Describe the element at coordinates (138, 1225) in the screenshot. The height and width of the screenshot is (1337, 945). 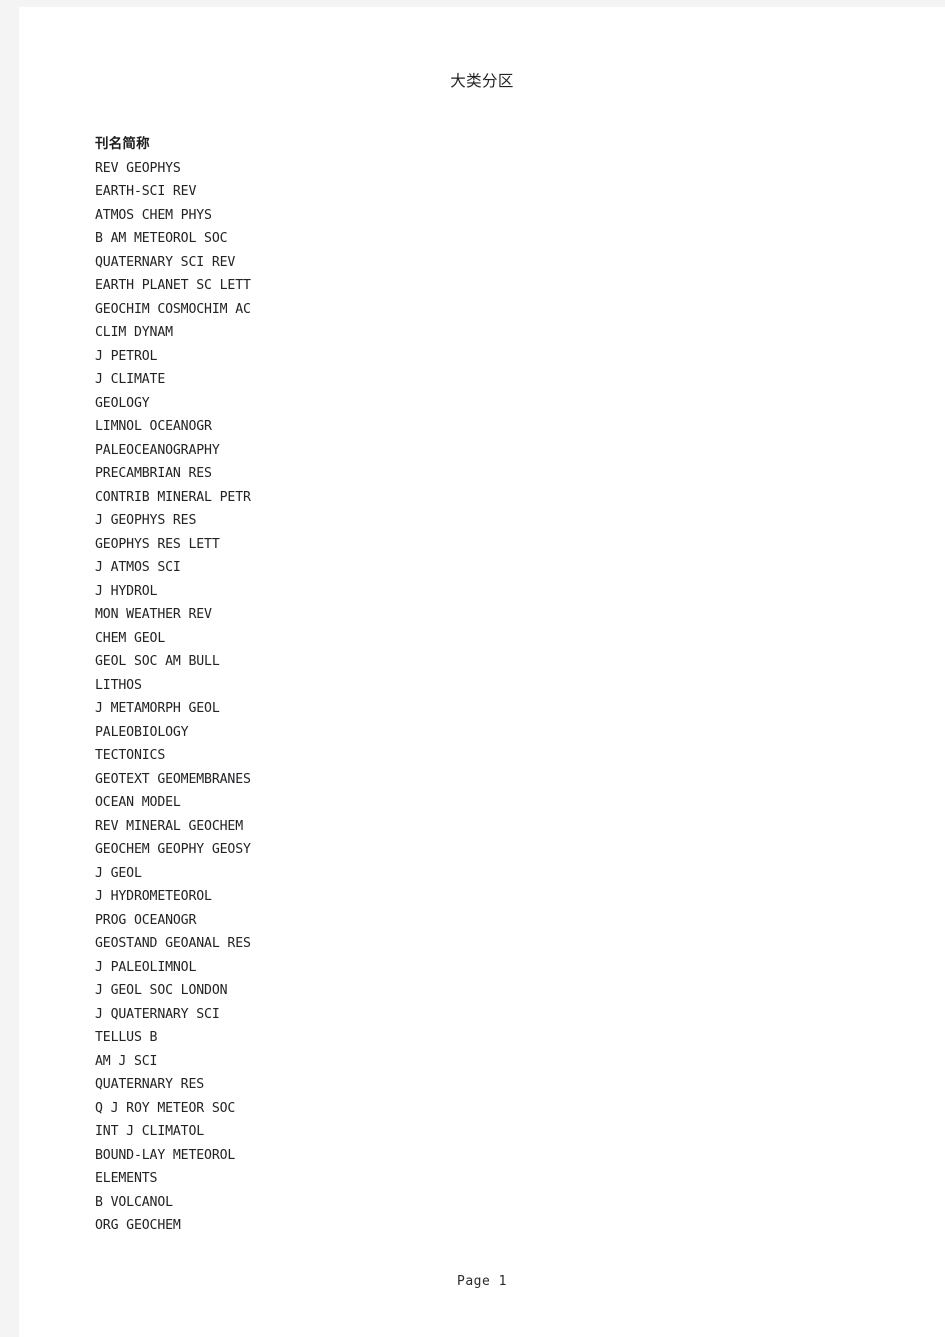
I see `list-item: ORG GEOCHEM` at that location.